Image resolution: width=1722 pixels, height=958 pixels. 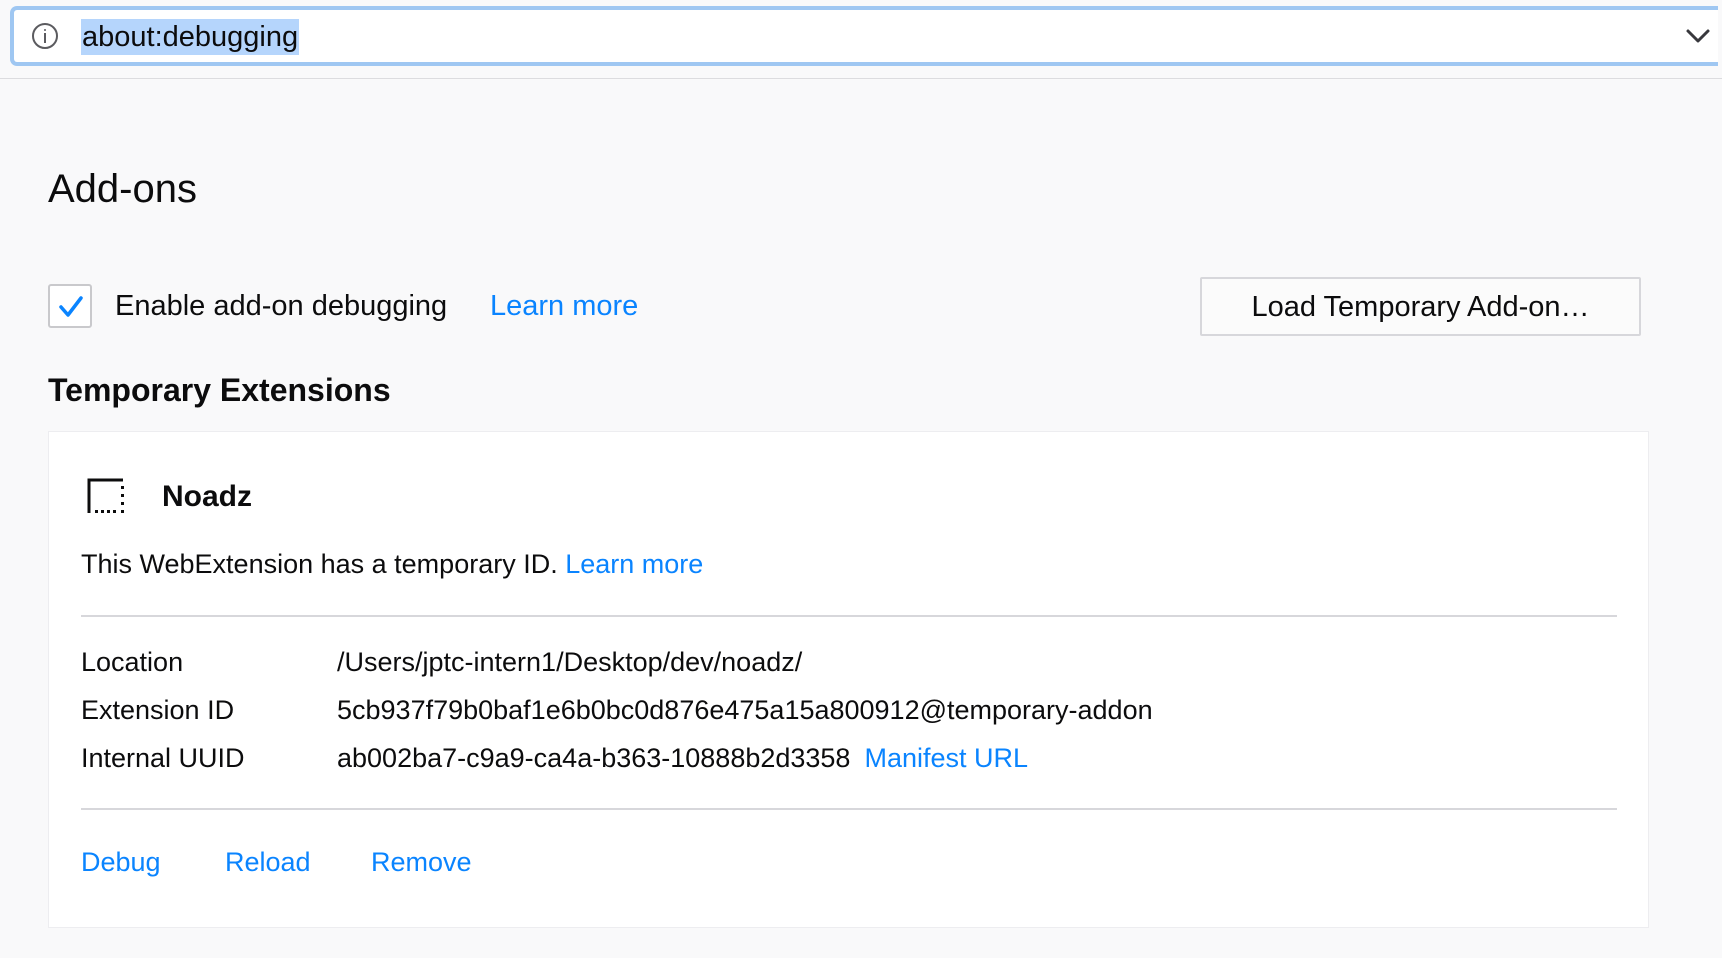 What do you see at coordinates (634, 564) in the screenshot?
I see `temporary-id-learn-more-link: Learn more` at bounding box center [634, 564].